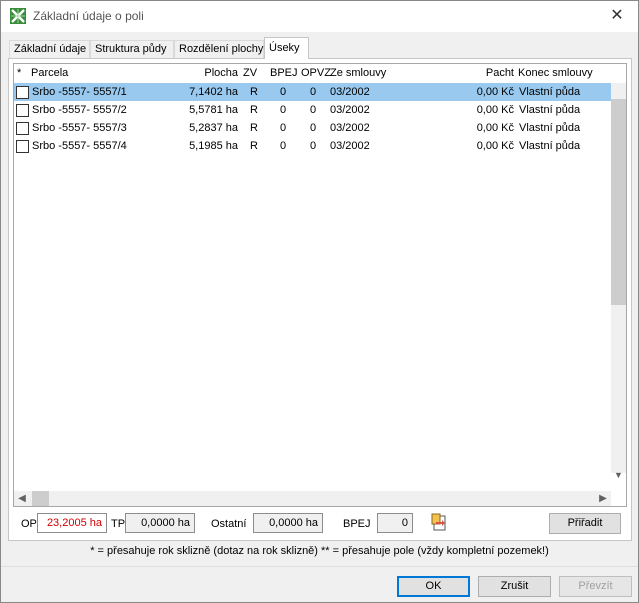  Describe the element at coordinates (49, 49) in the screenshot. I see `tab-zakladni-udaje: Základní údaje` at that location.